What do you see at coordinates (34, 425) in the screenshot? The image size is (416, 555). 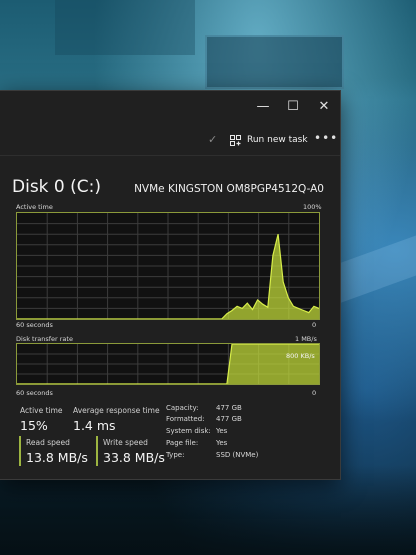 I see `active-time-stat-value: 15%` at bounding box center [34, 425].